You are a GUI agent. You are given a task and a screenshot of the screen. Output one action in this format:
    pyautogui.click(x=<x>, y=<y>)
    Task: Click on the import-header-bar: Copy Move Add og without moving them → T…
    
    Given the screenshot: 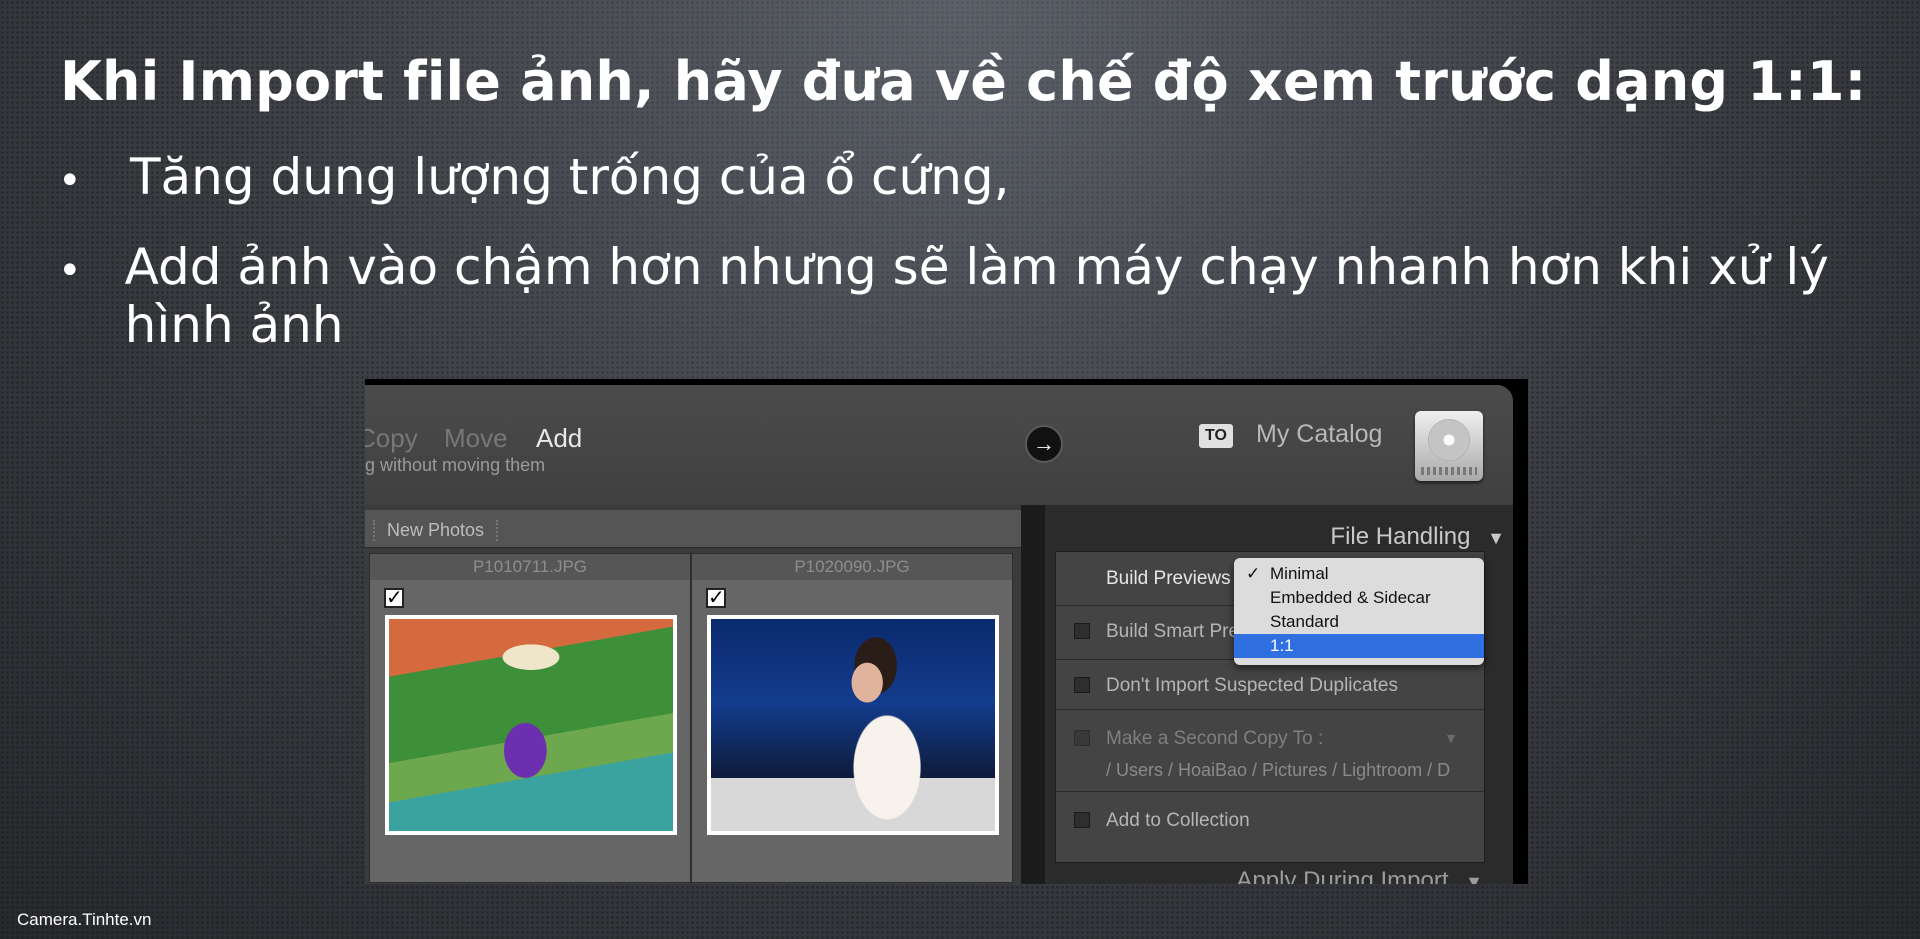 What is the action you would take?
    pyautogui.click(x=939, y=445)
    